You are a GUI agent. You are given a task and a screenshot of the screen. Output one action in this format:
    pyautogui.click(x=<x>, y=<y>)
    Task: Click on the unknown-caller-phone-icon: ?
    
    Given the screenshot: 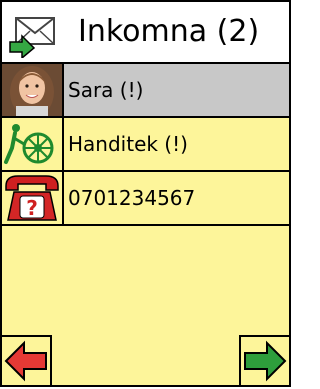 What is the action you would take?
    pyautogui.click(x=33, y=198)
    